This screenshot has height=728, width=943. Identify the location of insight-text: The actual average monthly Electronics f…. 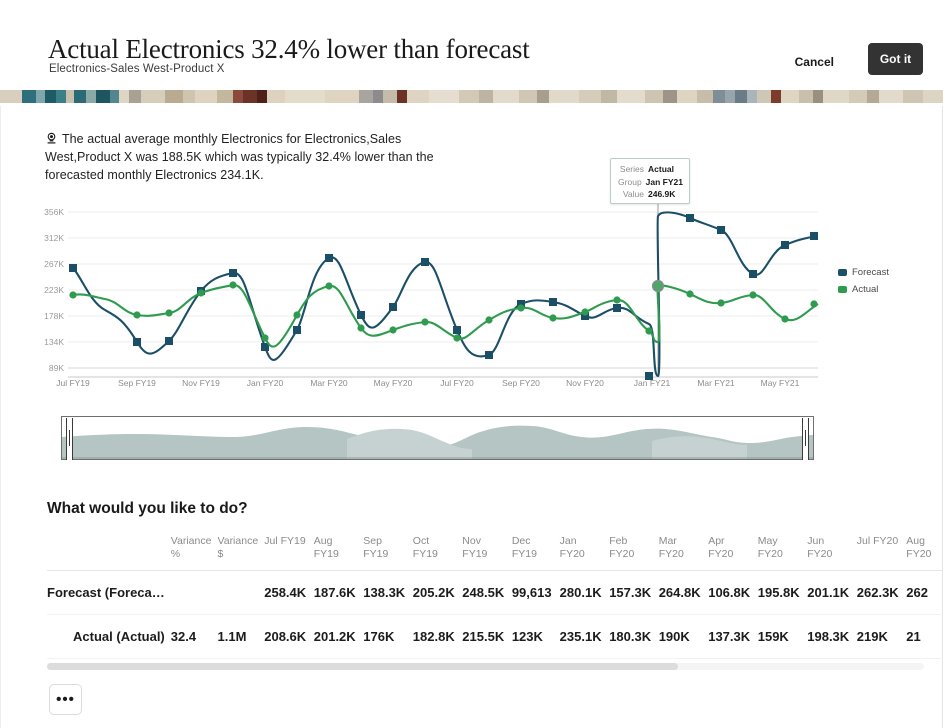
(239, 157).